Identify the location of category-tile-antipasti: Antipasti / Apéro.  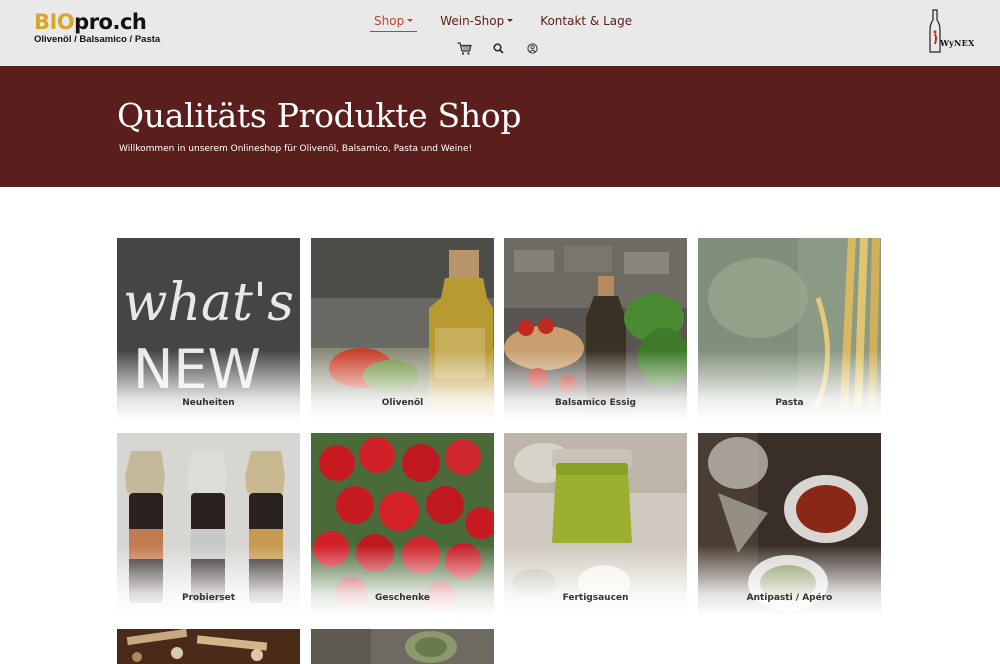
(789, 524).